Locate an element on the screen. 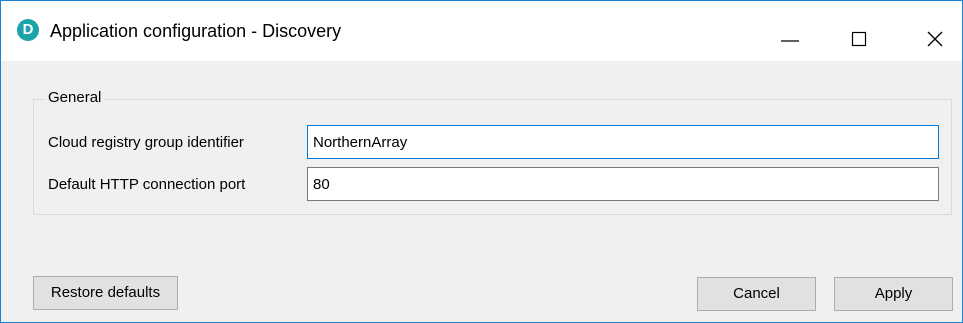  apply-button: Apply is located at coordinates (893, 294).